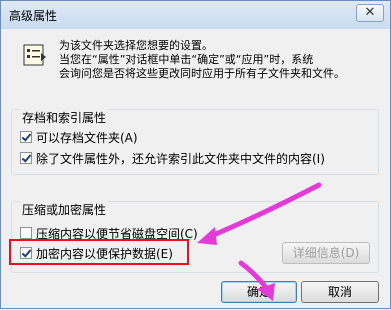 Image resolution: width=391 pixels, height=310 pixels. I want to click on archive-checkbox-row: 可以存档文件夹(A), so click(79, 137).